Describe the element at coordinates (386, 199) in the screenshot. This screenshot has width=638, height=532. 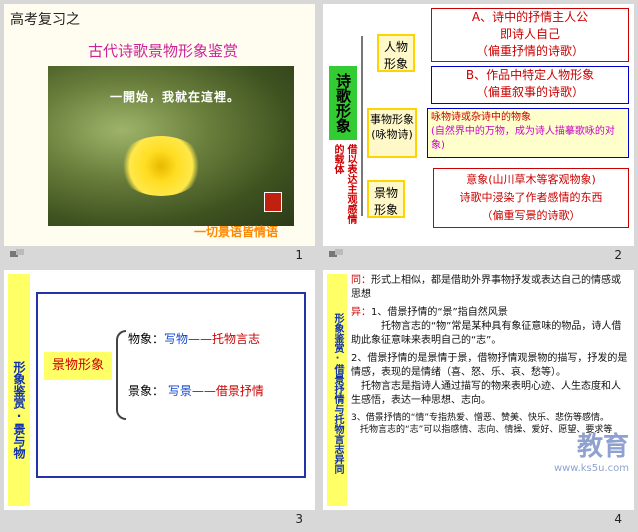
I see `scene-box: 景物形象` at that location.